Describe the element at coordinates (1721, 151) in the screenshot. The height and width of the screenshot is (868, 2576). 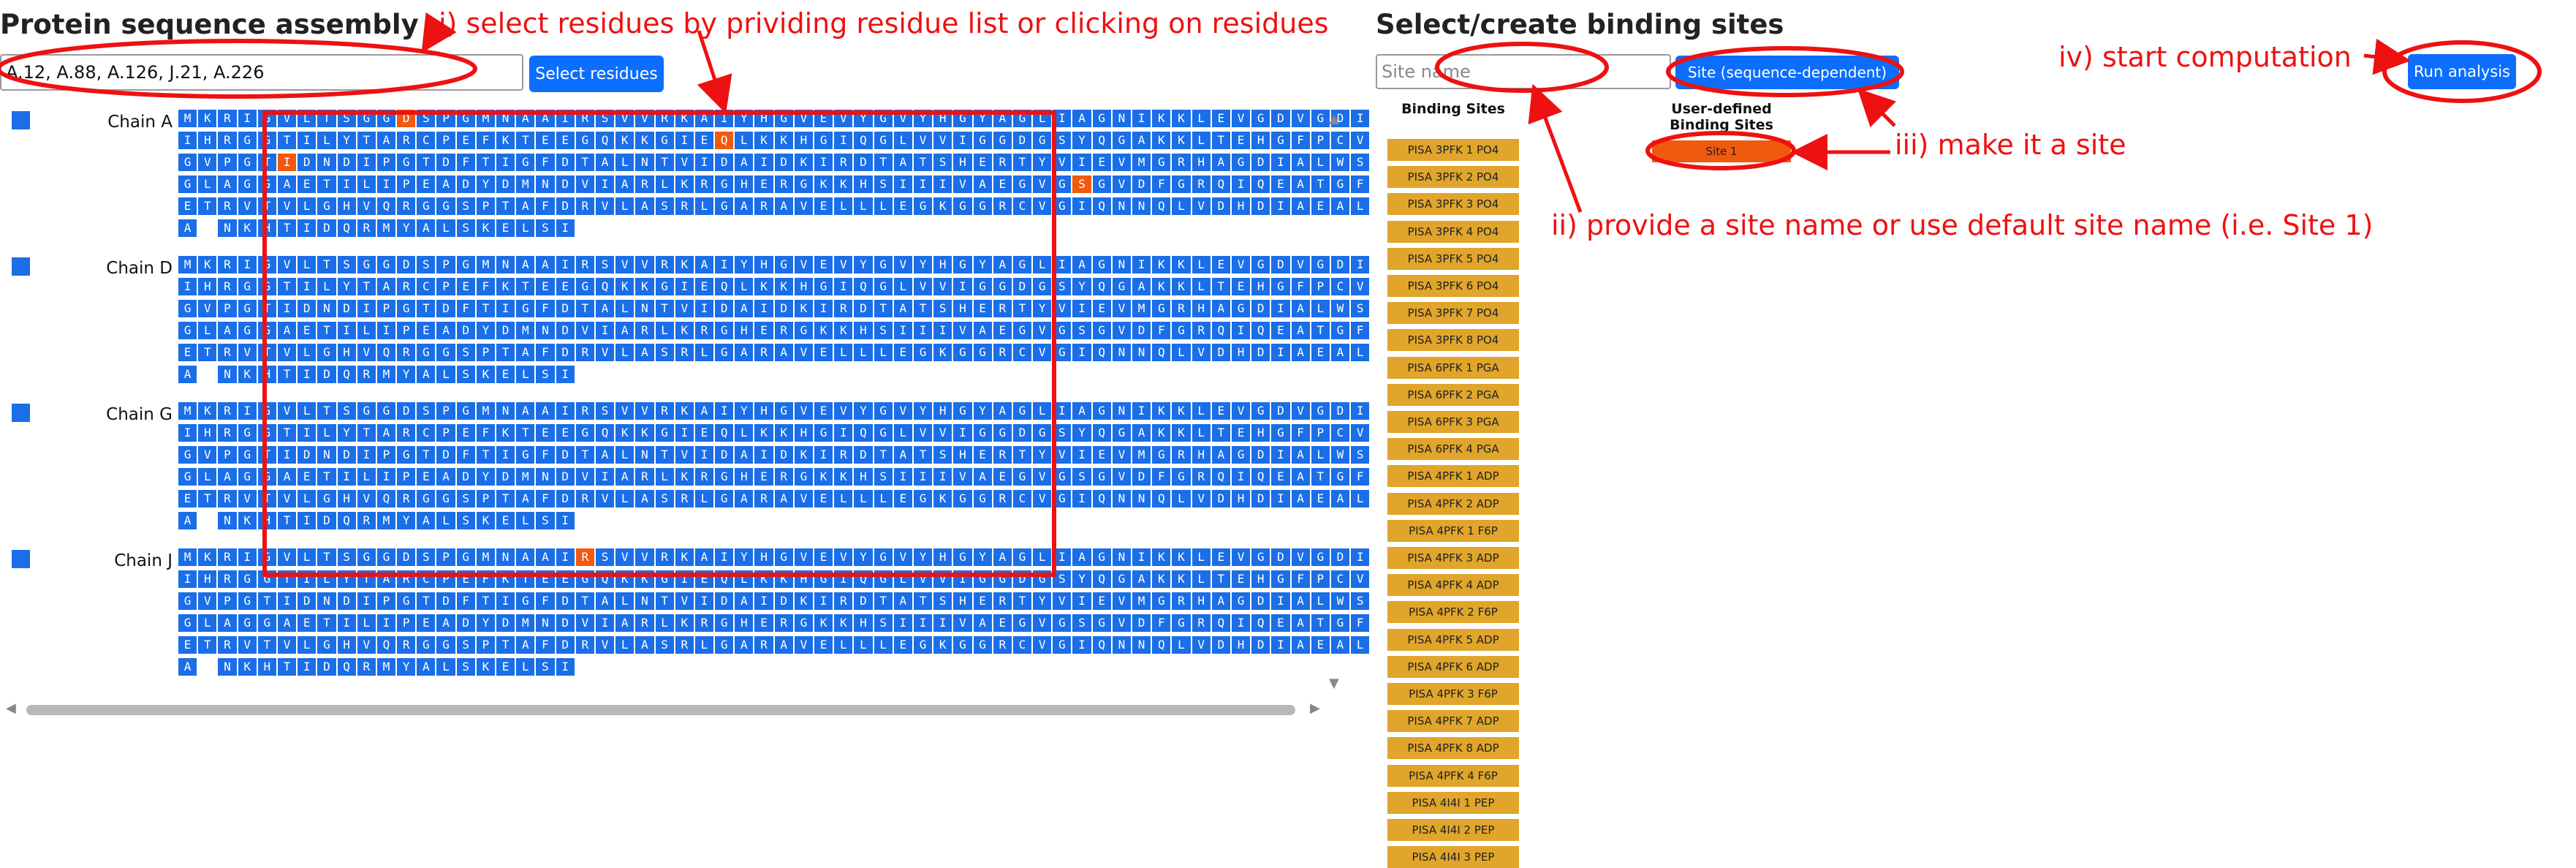
I see `user-site-button: Site 1` at that location.